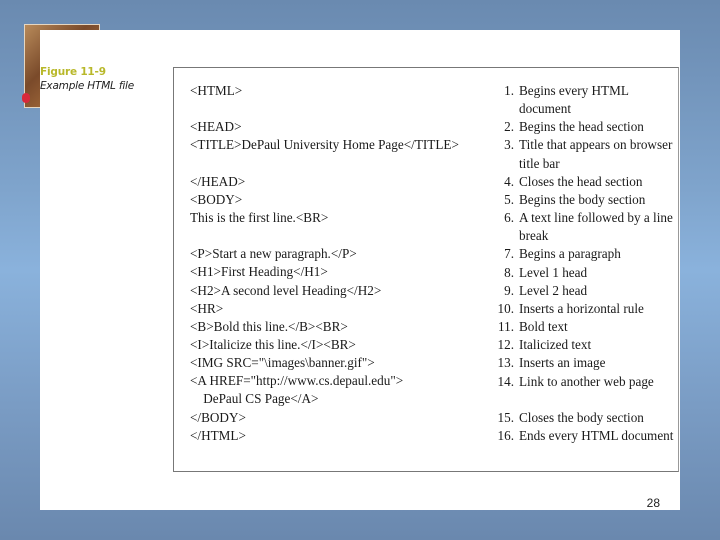 The width and height of the screenshot is (720, 540). What do you see at coordinates (509, 199) in the screenshot?
I see `item-number: 5.` at bounding box center [509, 199].